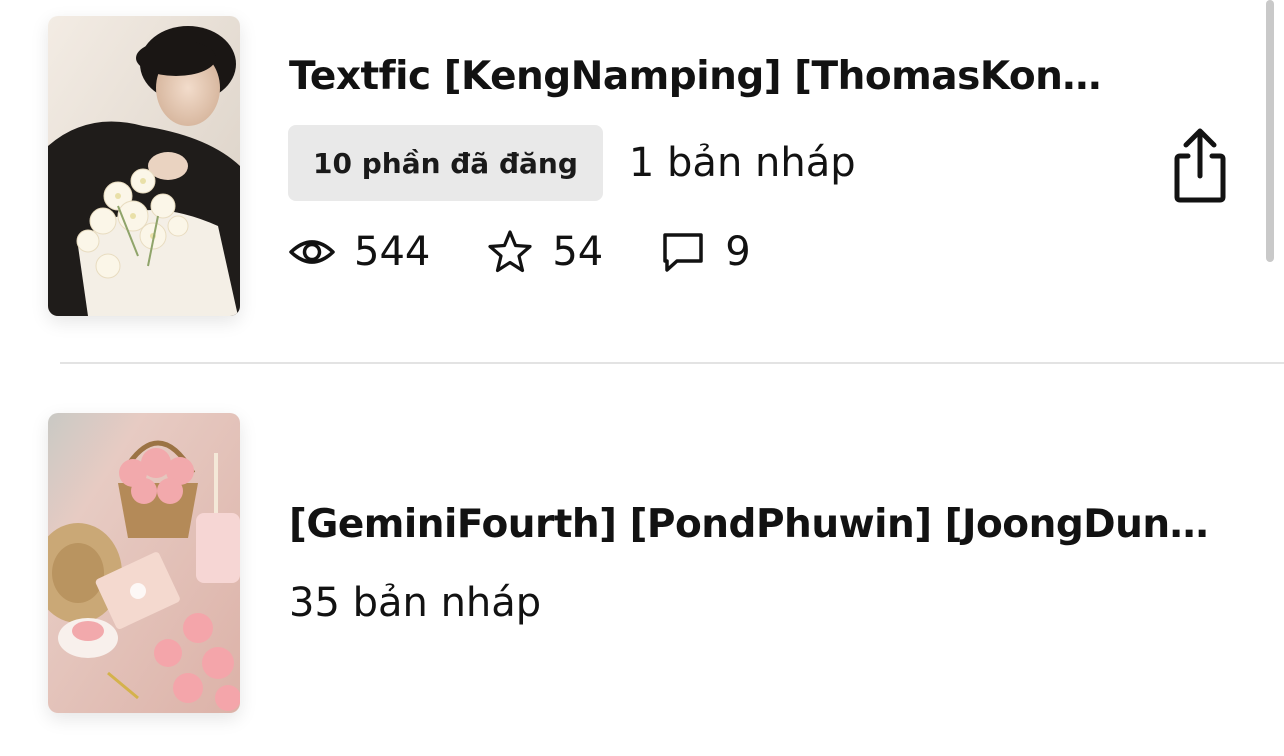  Describe the element at coordinates (445, 163) in the screenshot. I see `published-parts-badge: 10 phần đã đăng` at that location.